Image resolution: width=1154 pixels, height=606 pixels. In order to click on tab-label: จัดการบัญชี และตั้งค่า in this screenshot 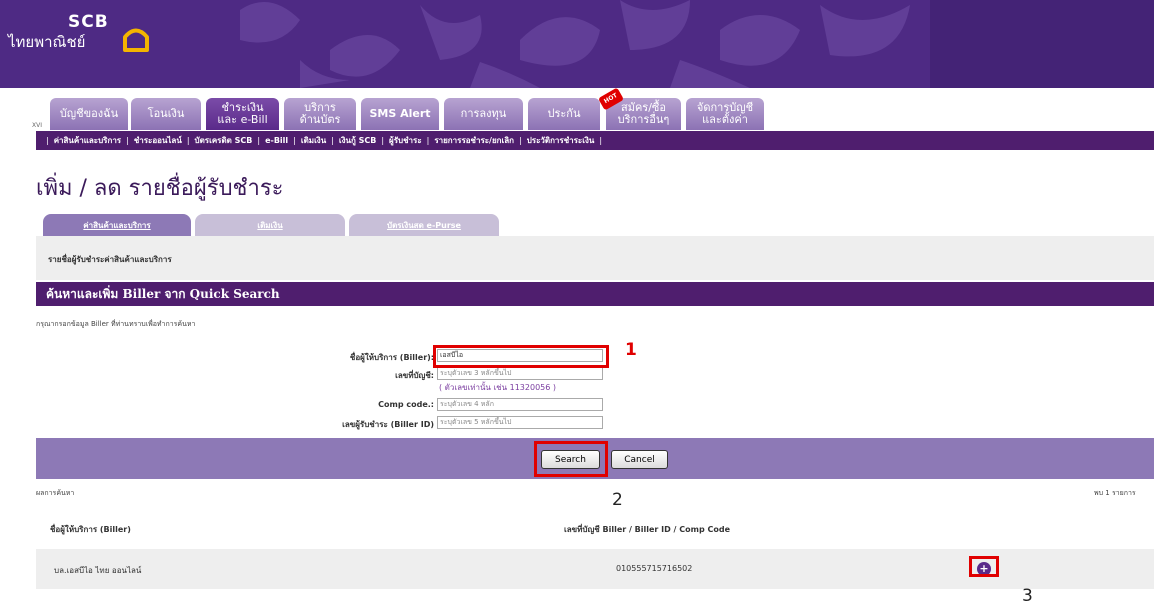, I will do `click(725, 113)`.